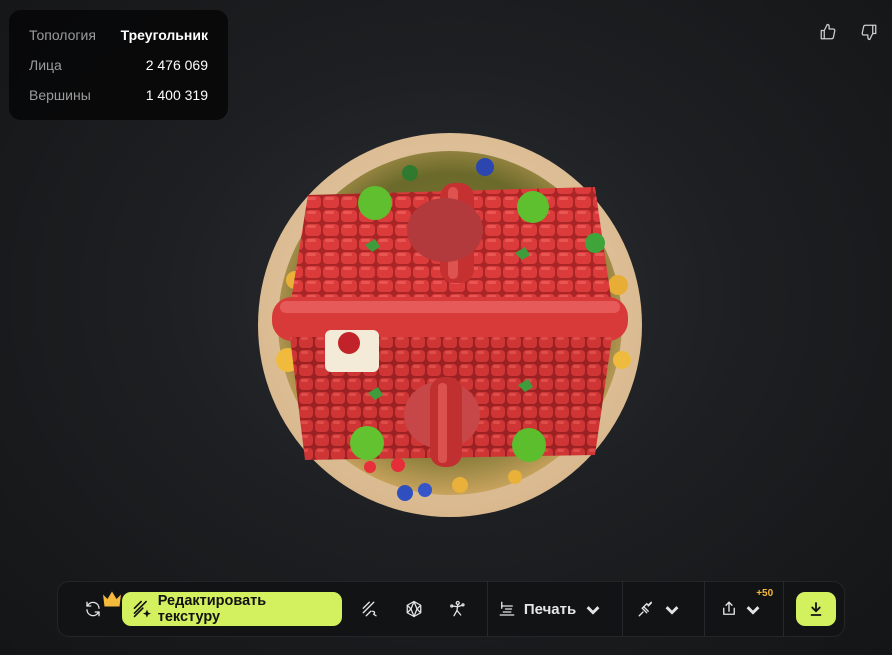 This screenshot has width=892, height=655. I want to click on stat-label: Топология, so click(62, 35).